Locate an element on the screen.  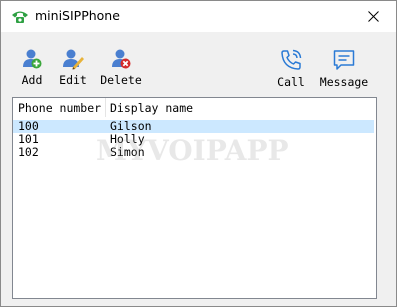
close-button is located at coordinates (373, 16).